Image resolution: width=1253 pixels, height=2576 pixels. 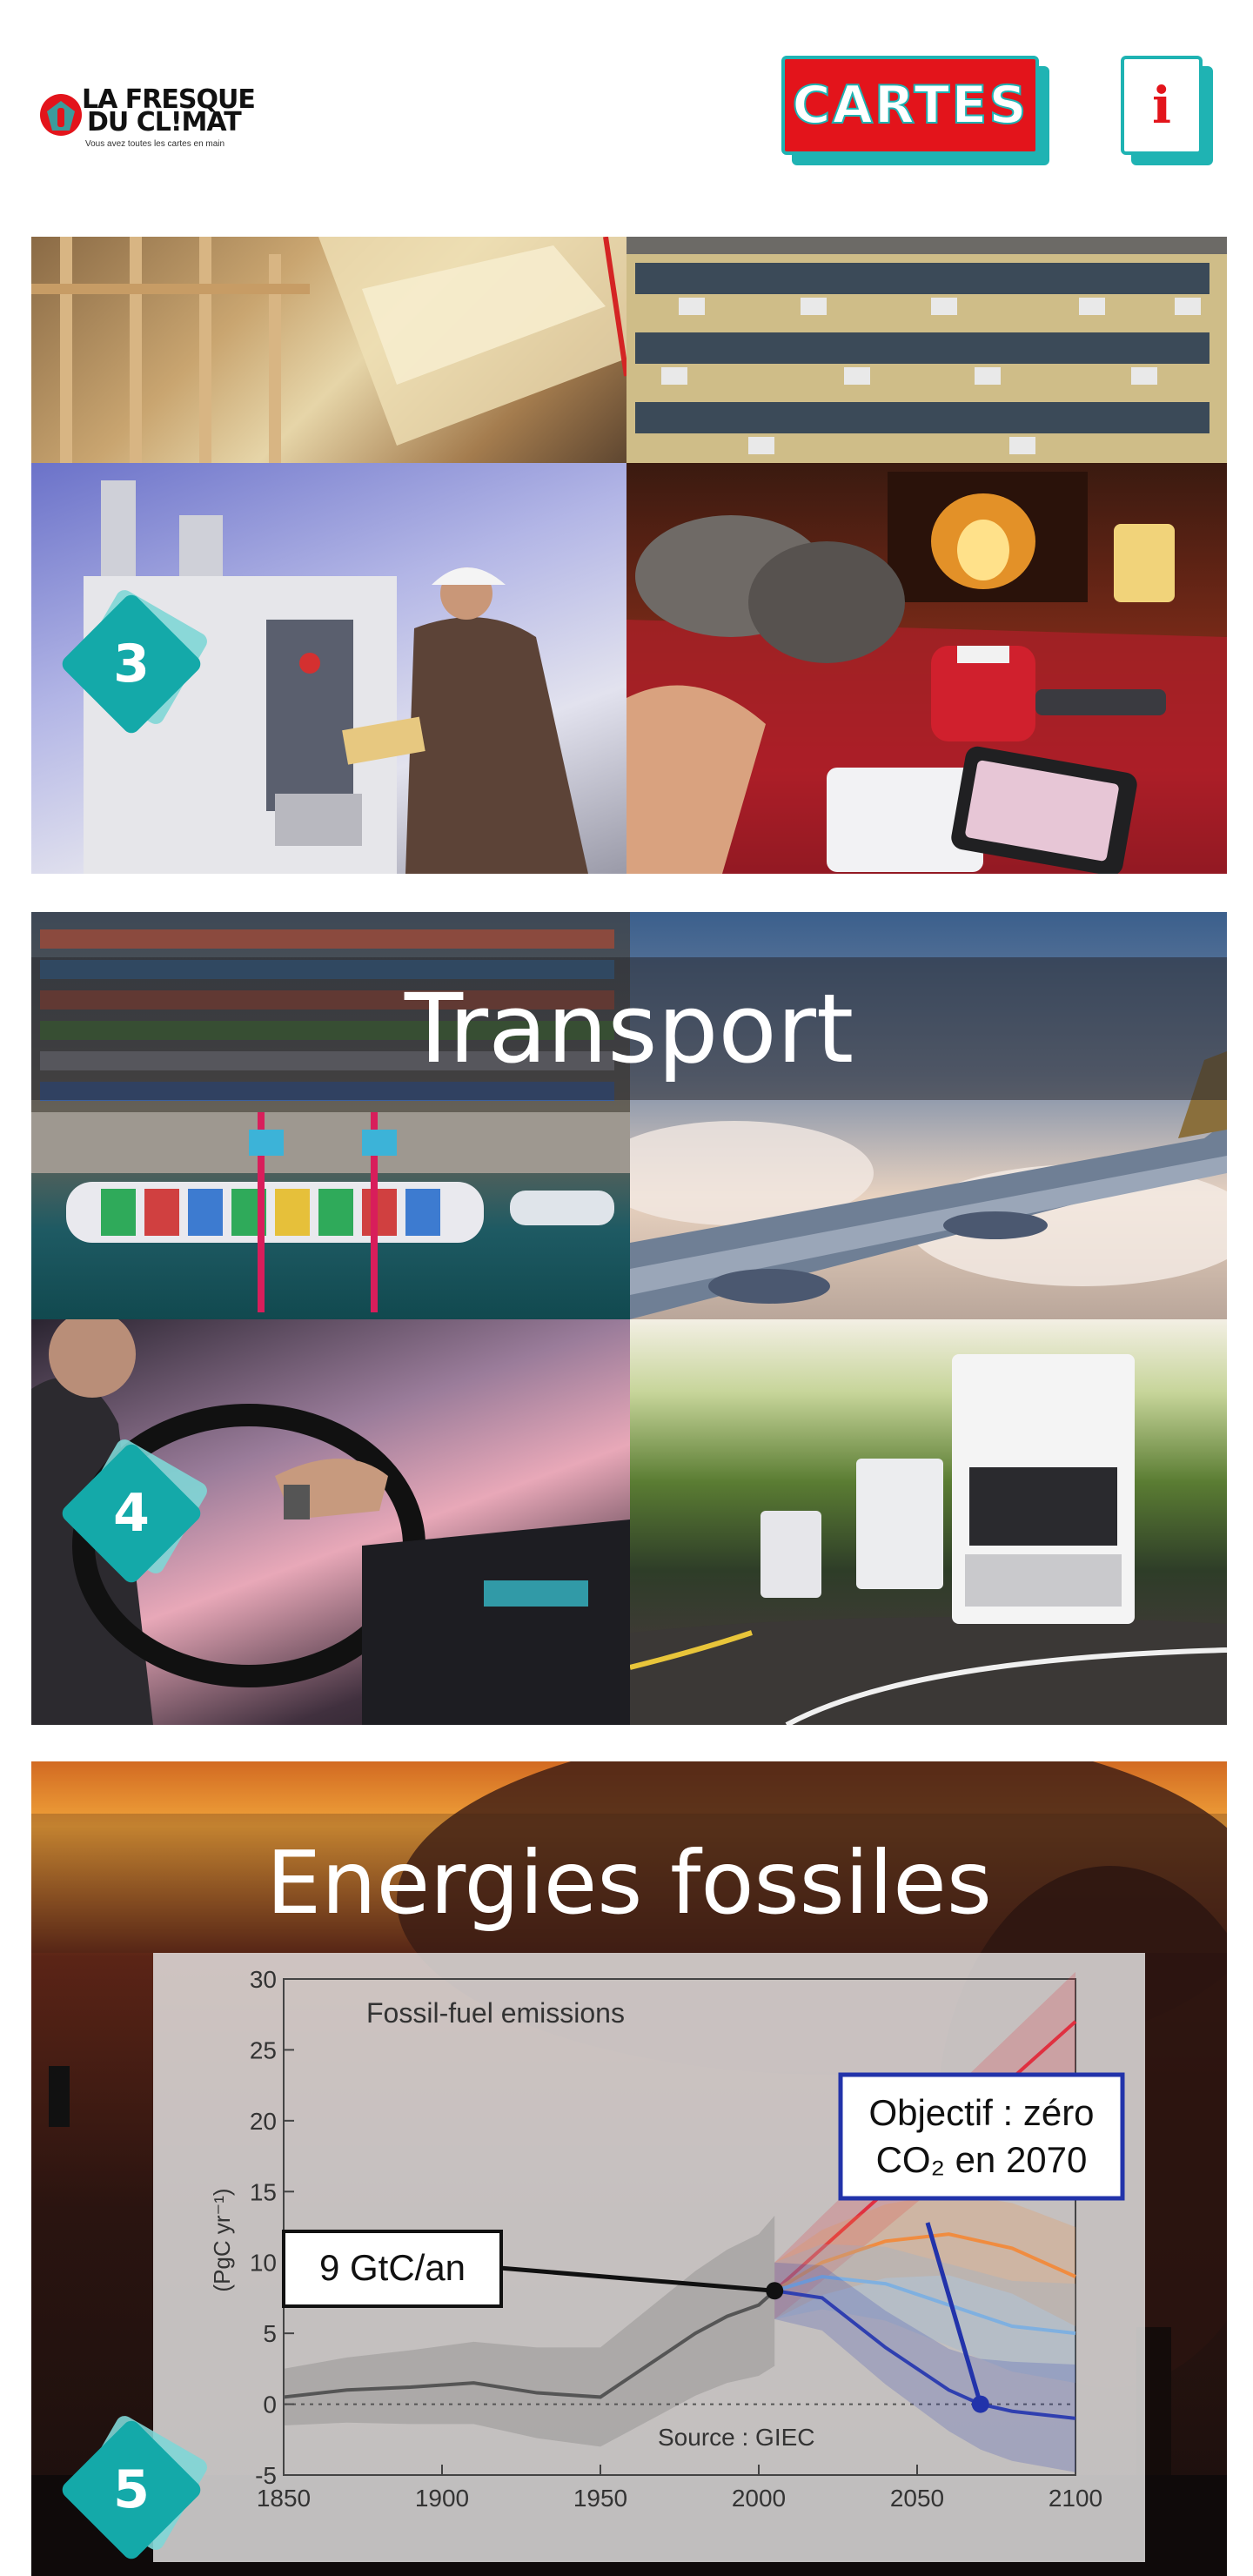 What do you see at coordinates (266, 2475) in the screenshot?
I see `y-tick-label: -5` at bounding box center [266, 2475].